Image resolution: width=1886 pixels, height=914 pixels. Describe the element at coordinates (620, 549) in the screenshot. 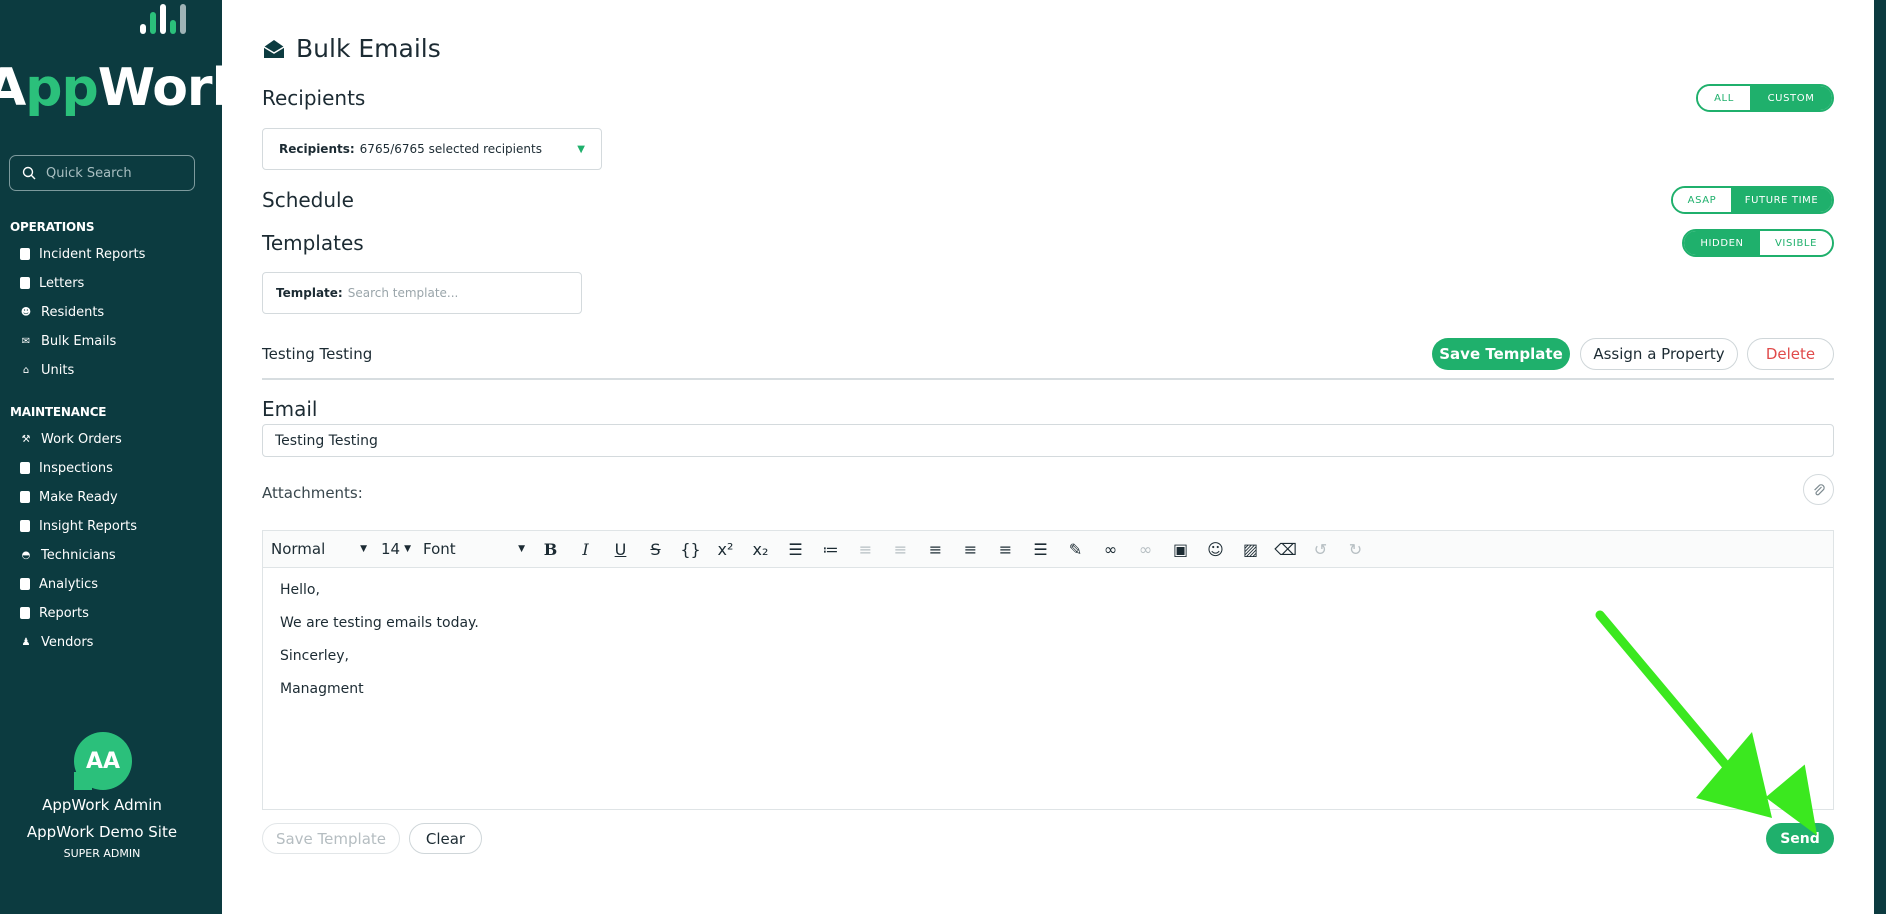

I see `underline-icon: U` at that location.